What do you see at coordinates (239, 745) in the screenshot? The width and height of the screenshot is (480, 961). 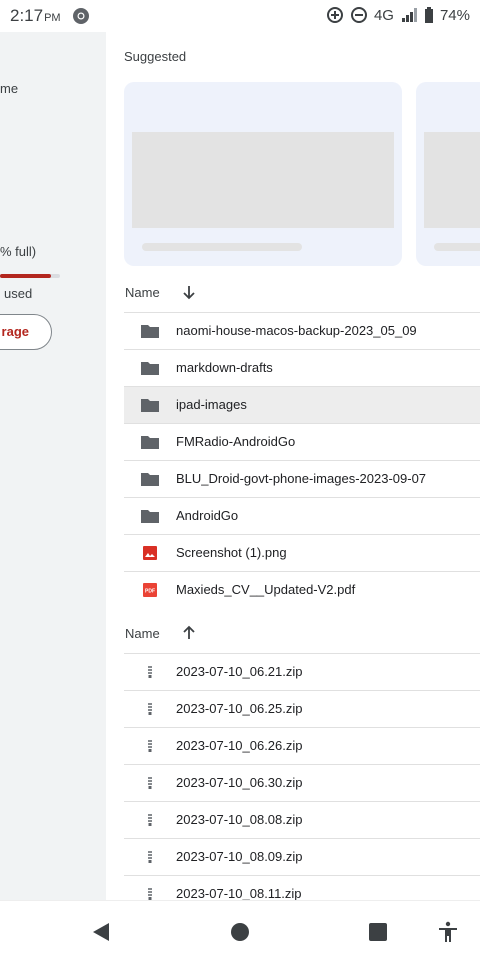 I see `file-list-item-name: 2023-07-10_06.26.zip` at bounding box center [239, 745].